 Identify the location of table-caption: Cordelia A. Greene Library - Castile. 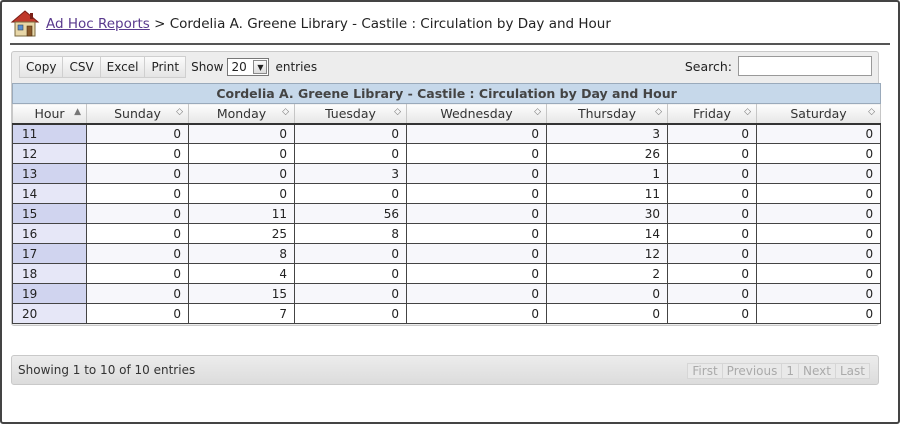
(446, 93).